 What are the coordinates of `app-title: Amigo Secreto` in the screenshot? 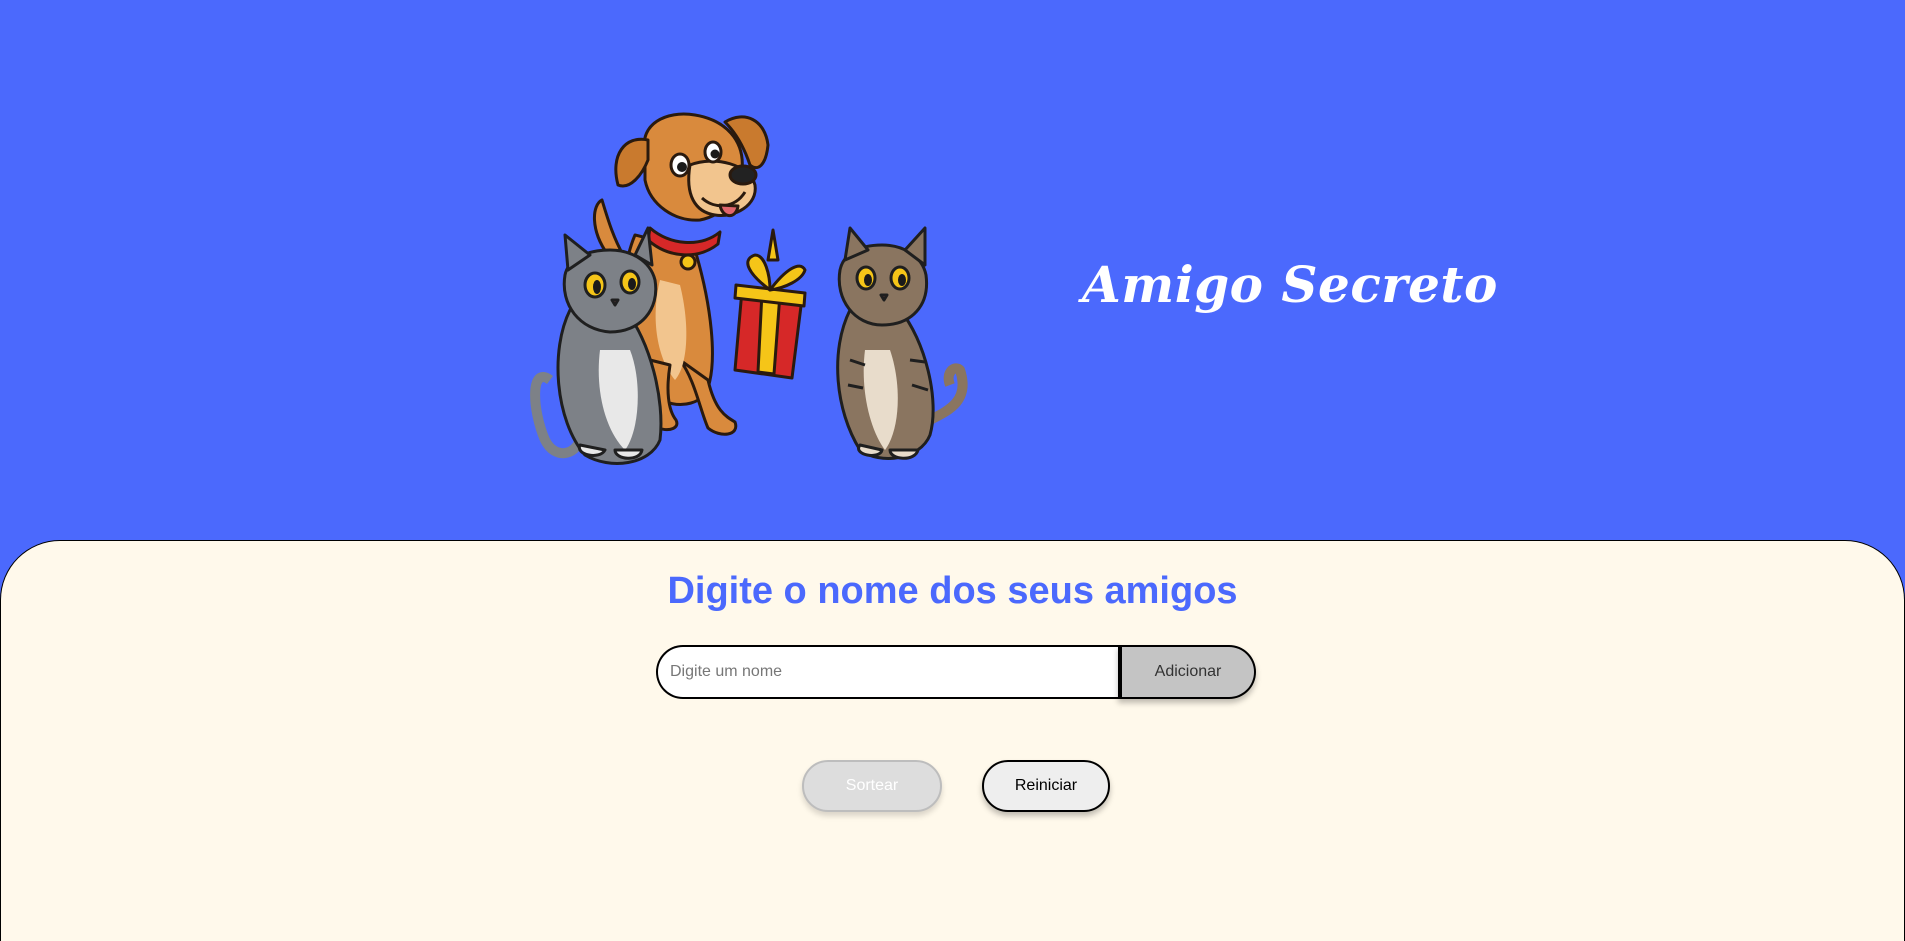 It's located at (1290, 284).